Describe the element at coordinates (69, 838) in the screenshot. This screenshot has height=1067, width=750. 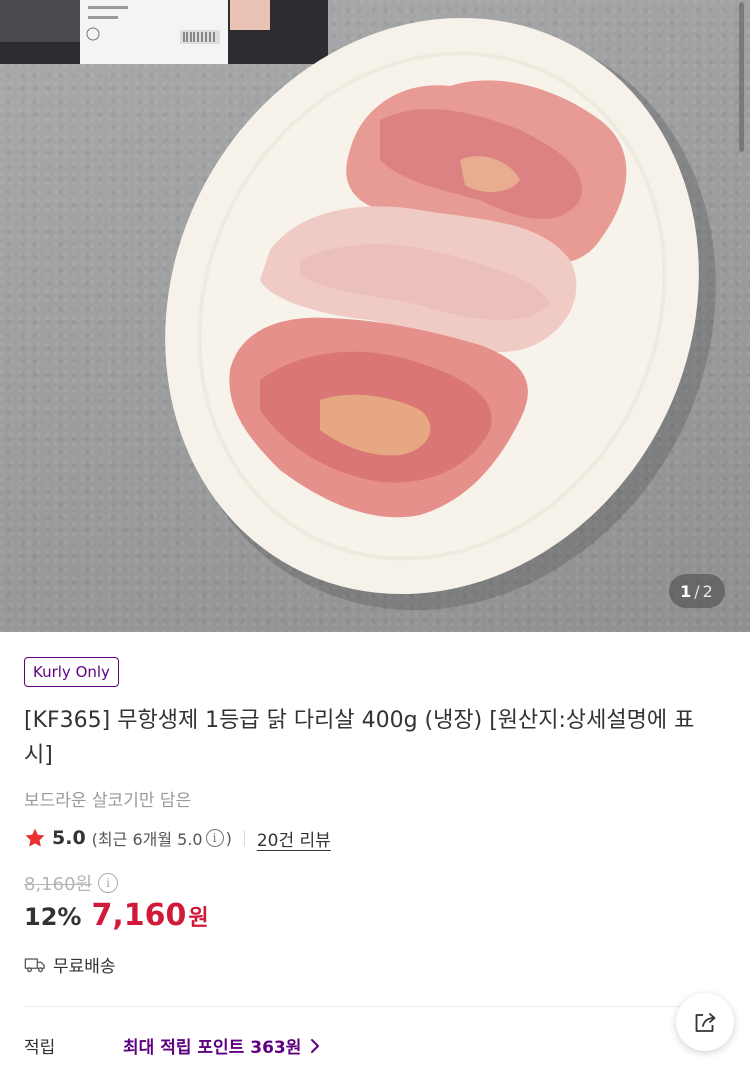
I see `rating-score: 5.0` at that location.